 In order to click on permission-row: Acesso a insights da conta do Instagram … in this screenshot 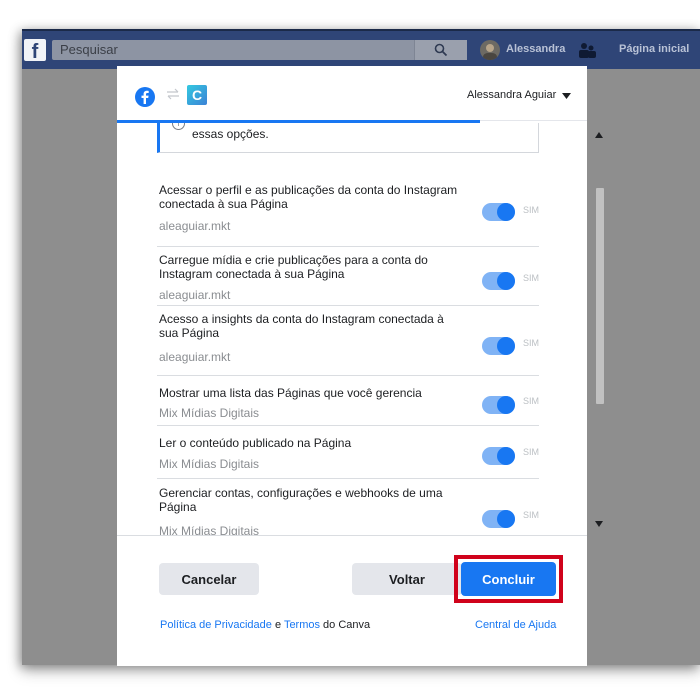, I will do `click(348, 344)`.